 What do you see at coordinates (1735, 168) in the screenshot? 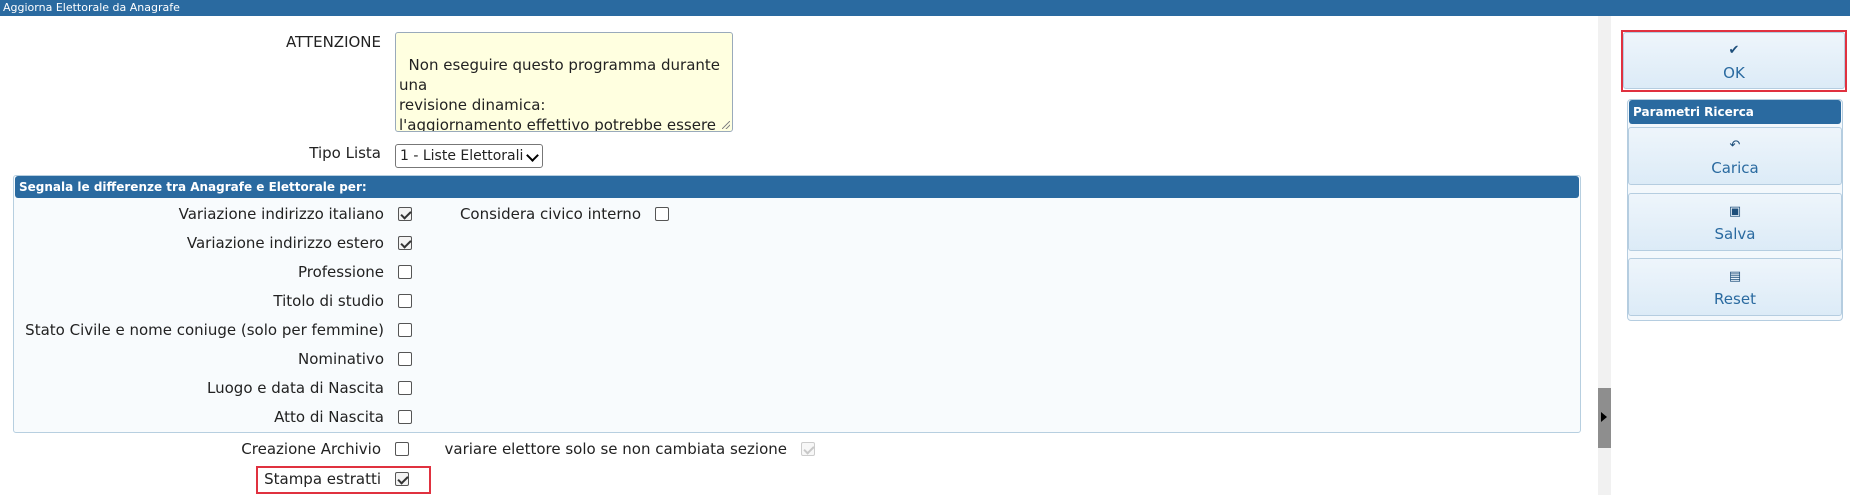
I see `carica-label: Carica` at bounding box center [1735, 168].